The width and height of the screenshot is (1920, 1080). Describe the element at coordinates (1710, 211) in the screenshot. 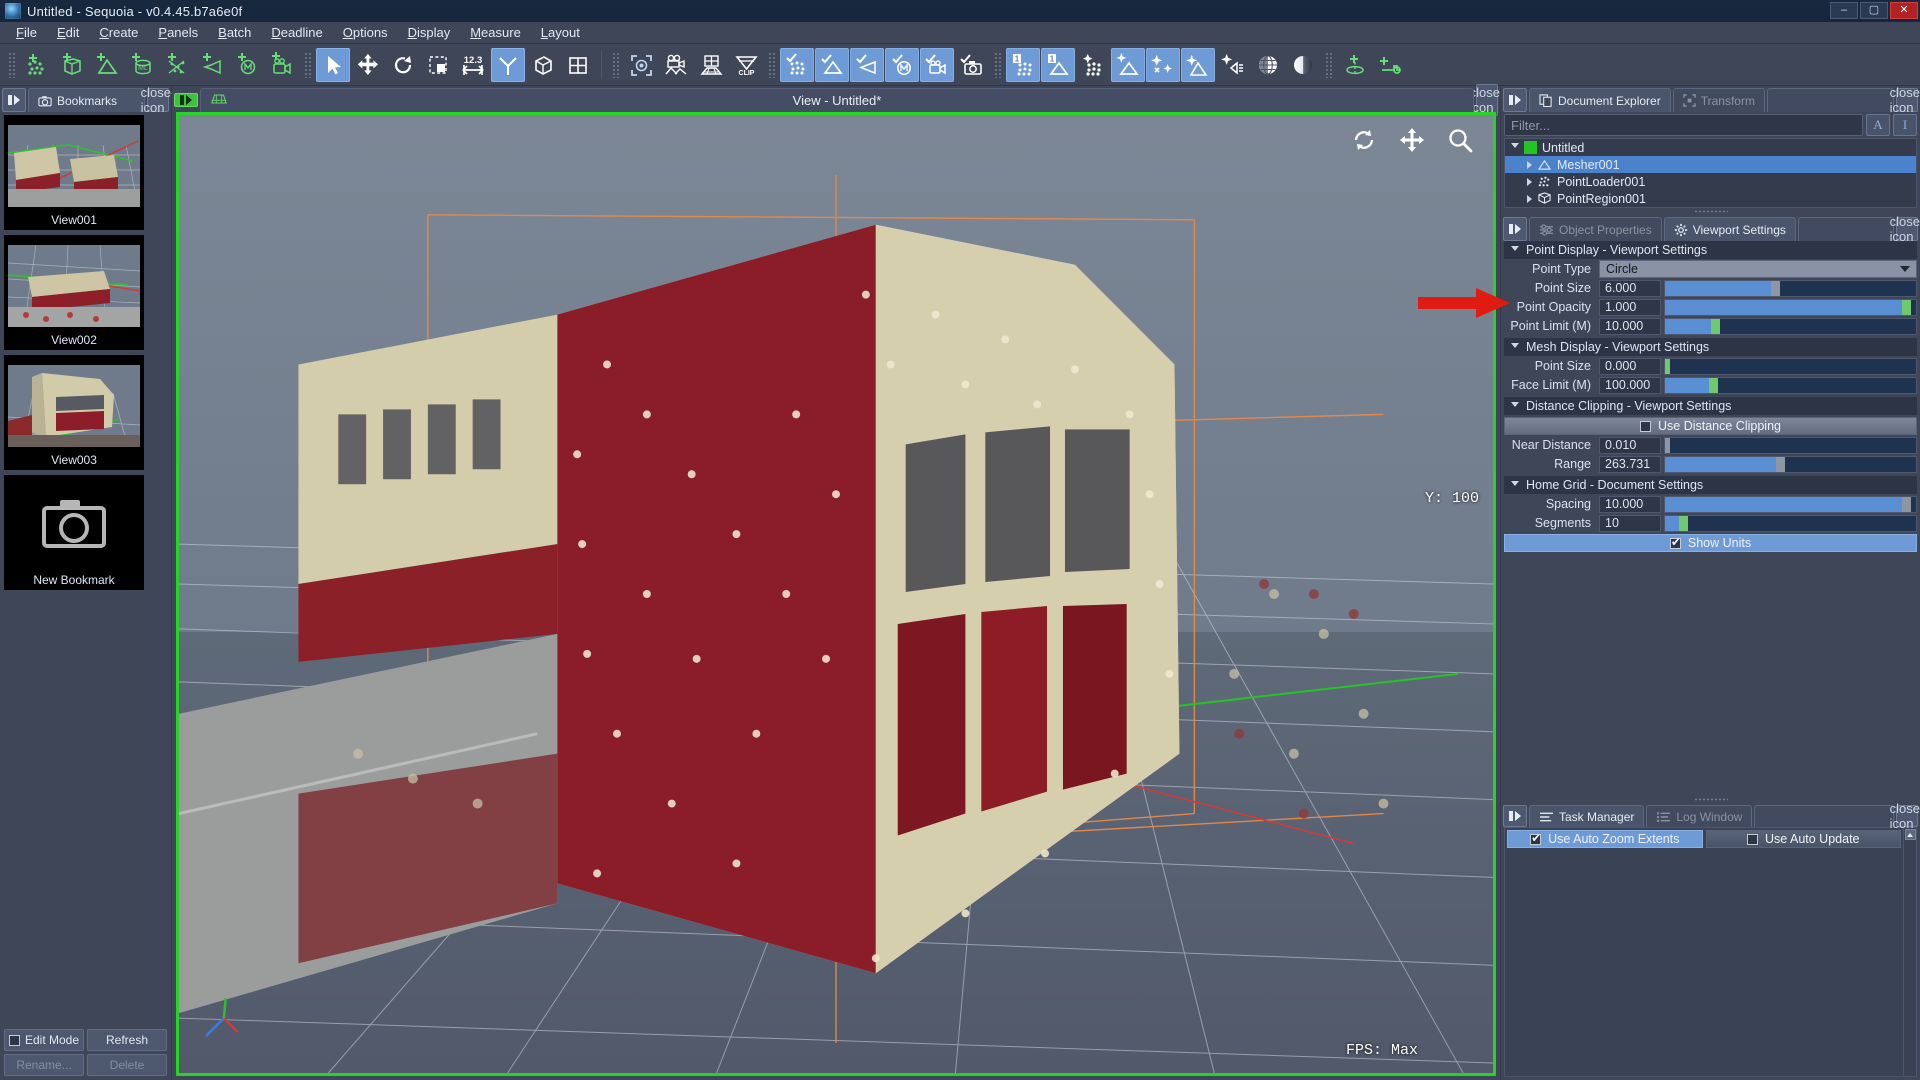

I see `panel-splitter-top` at that location.